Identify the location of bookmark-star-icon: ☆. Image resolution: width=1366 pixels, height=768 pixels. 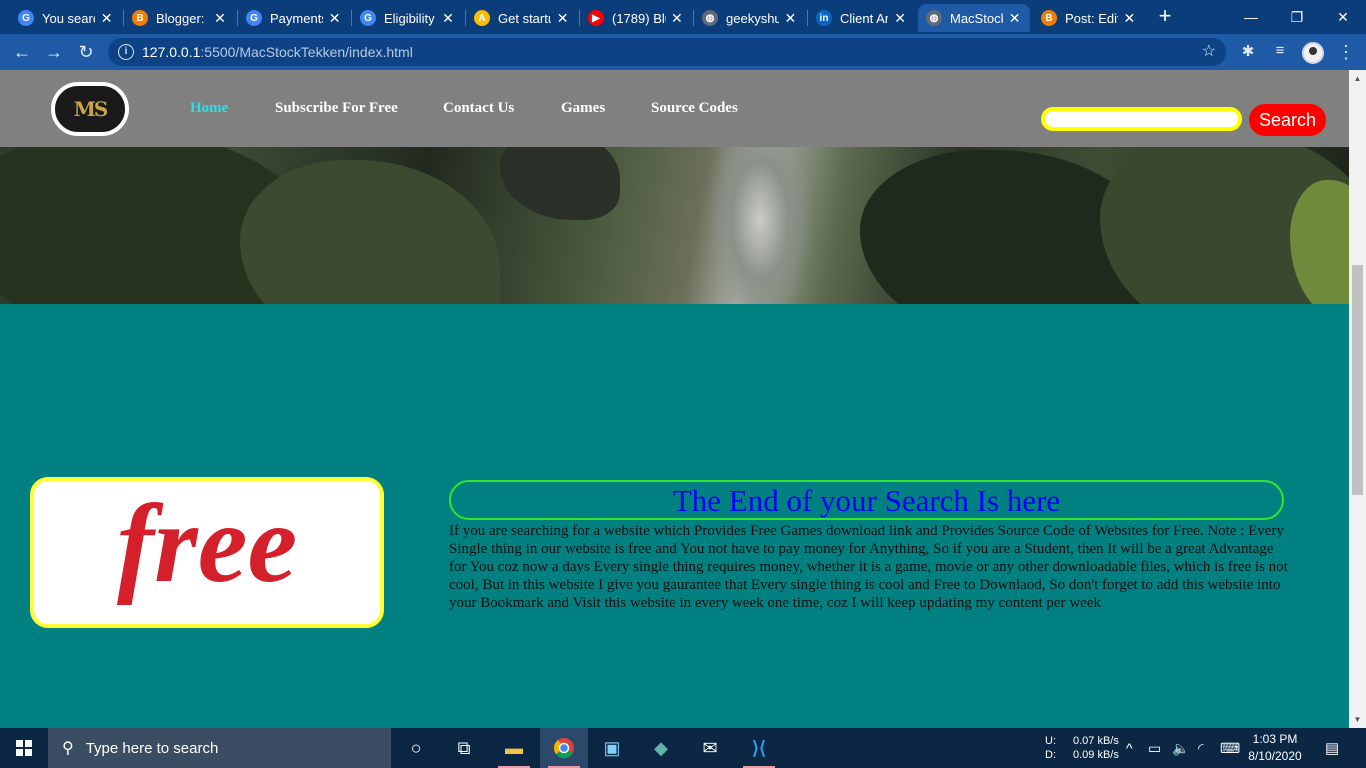
(1209, 51).